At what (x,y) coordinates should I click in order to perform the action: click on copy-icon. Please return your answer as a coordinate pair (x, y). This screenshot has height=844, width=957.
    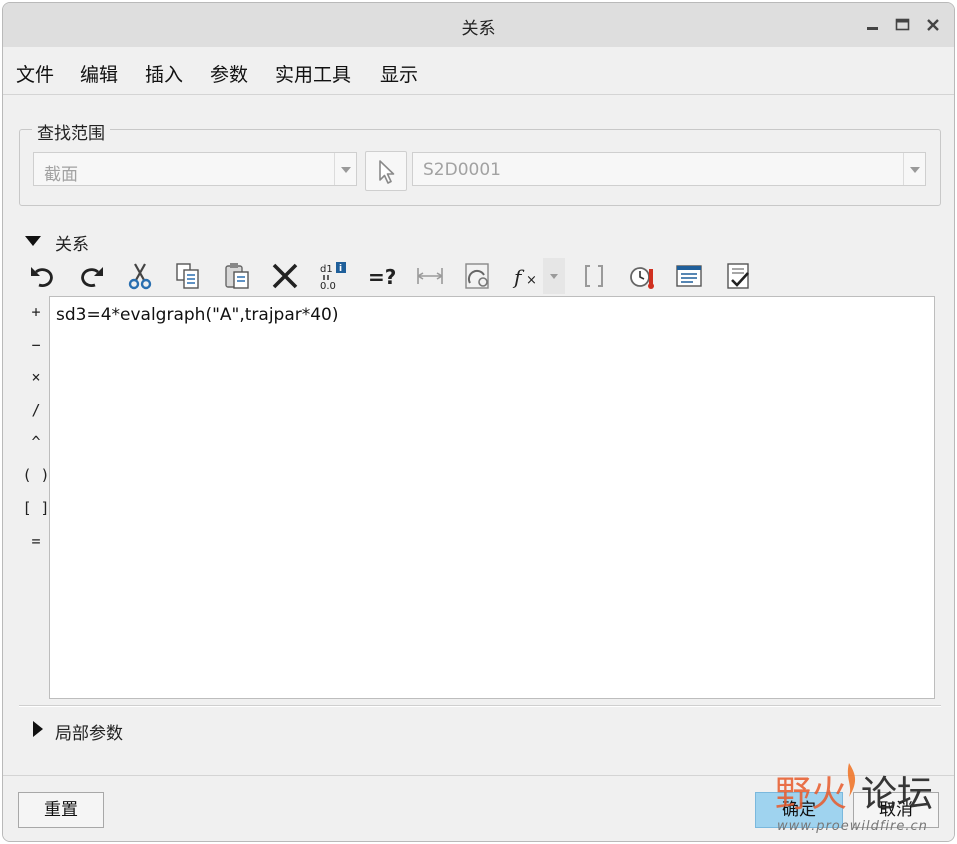
    Looking at the image, I should click on (187, 276).